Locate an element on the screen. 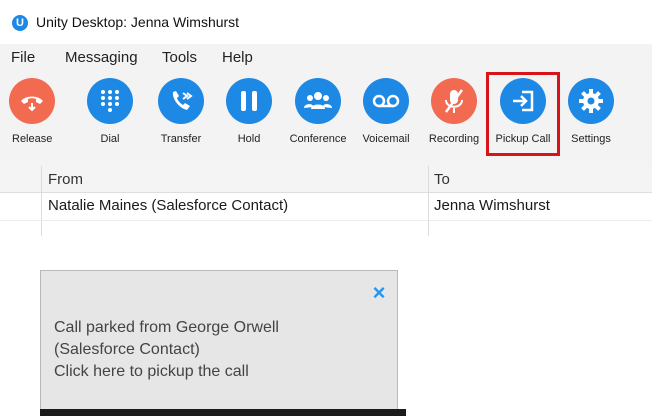 The height and width of the screenshot is (416, 652). settings-button: Settings is located at coordinates (591, 118).